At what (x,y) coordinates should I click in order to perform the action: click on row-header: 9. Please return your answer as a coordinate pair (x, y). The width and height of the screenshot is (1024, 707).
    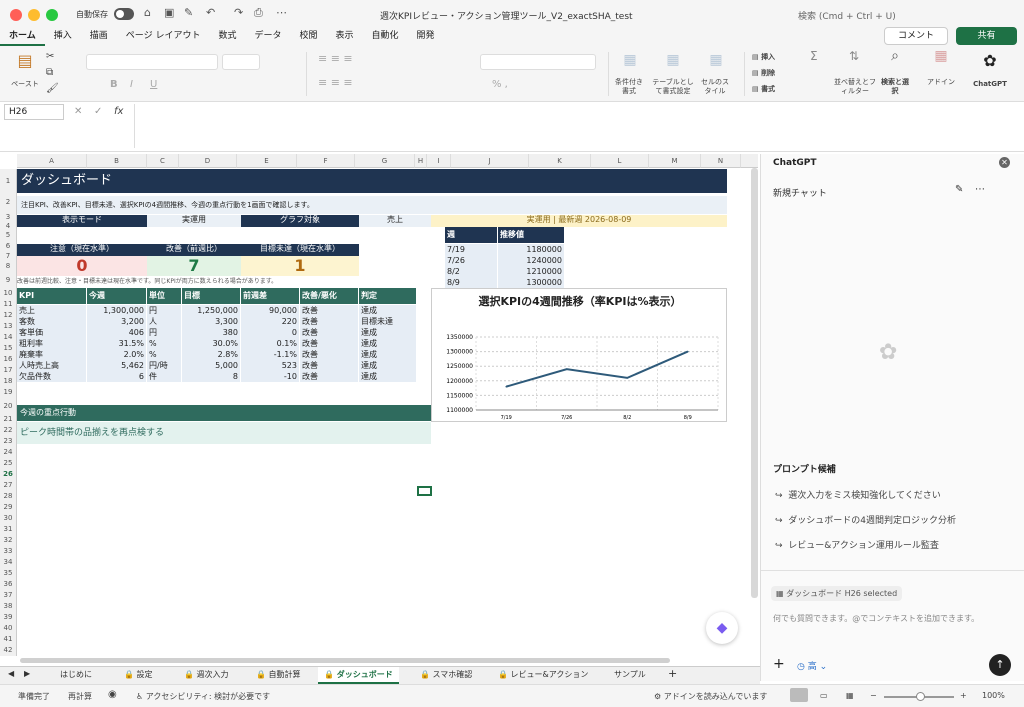
    Looking at the image, I should click on (8, 280).